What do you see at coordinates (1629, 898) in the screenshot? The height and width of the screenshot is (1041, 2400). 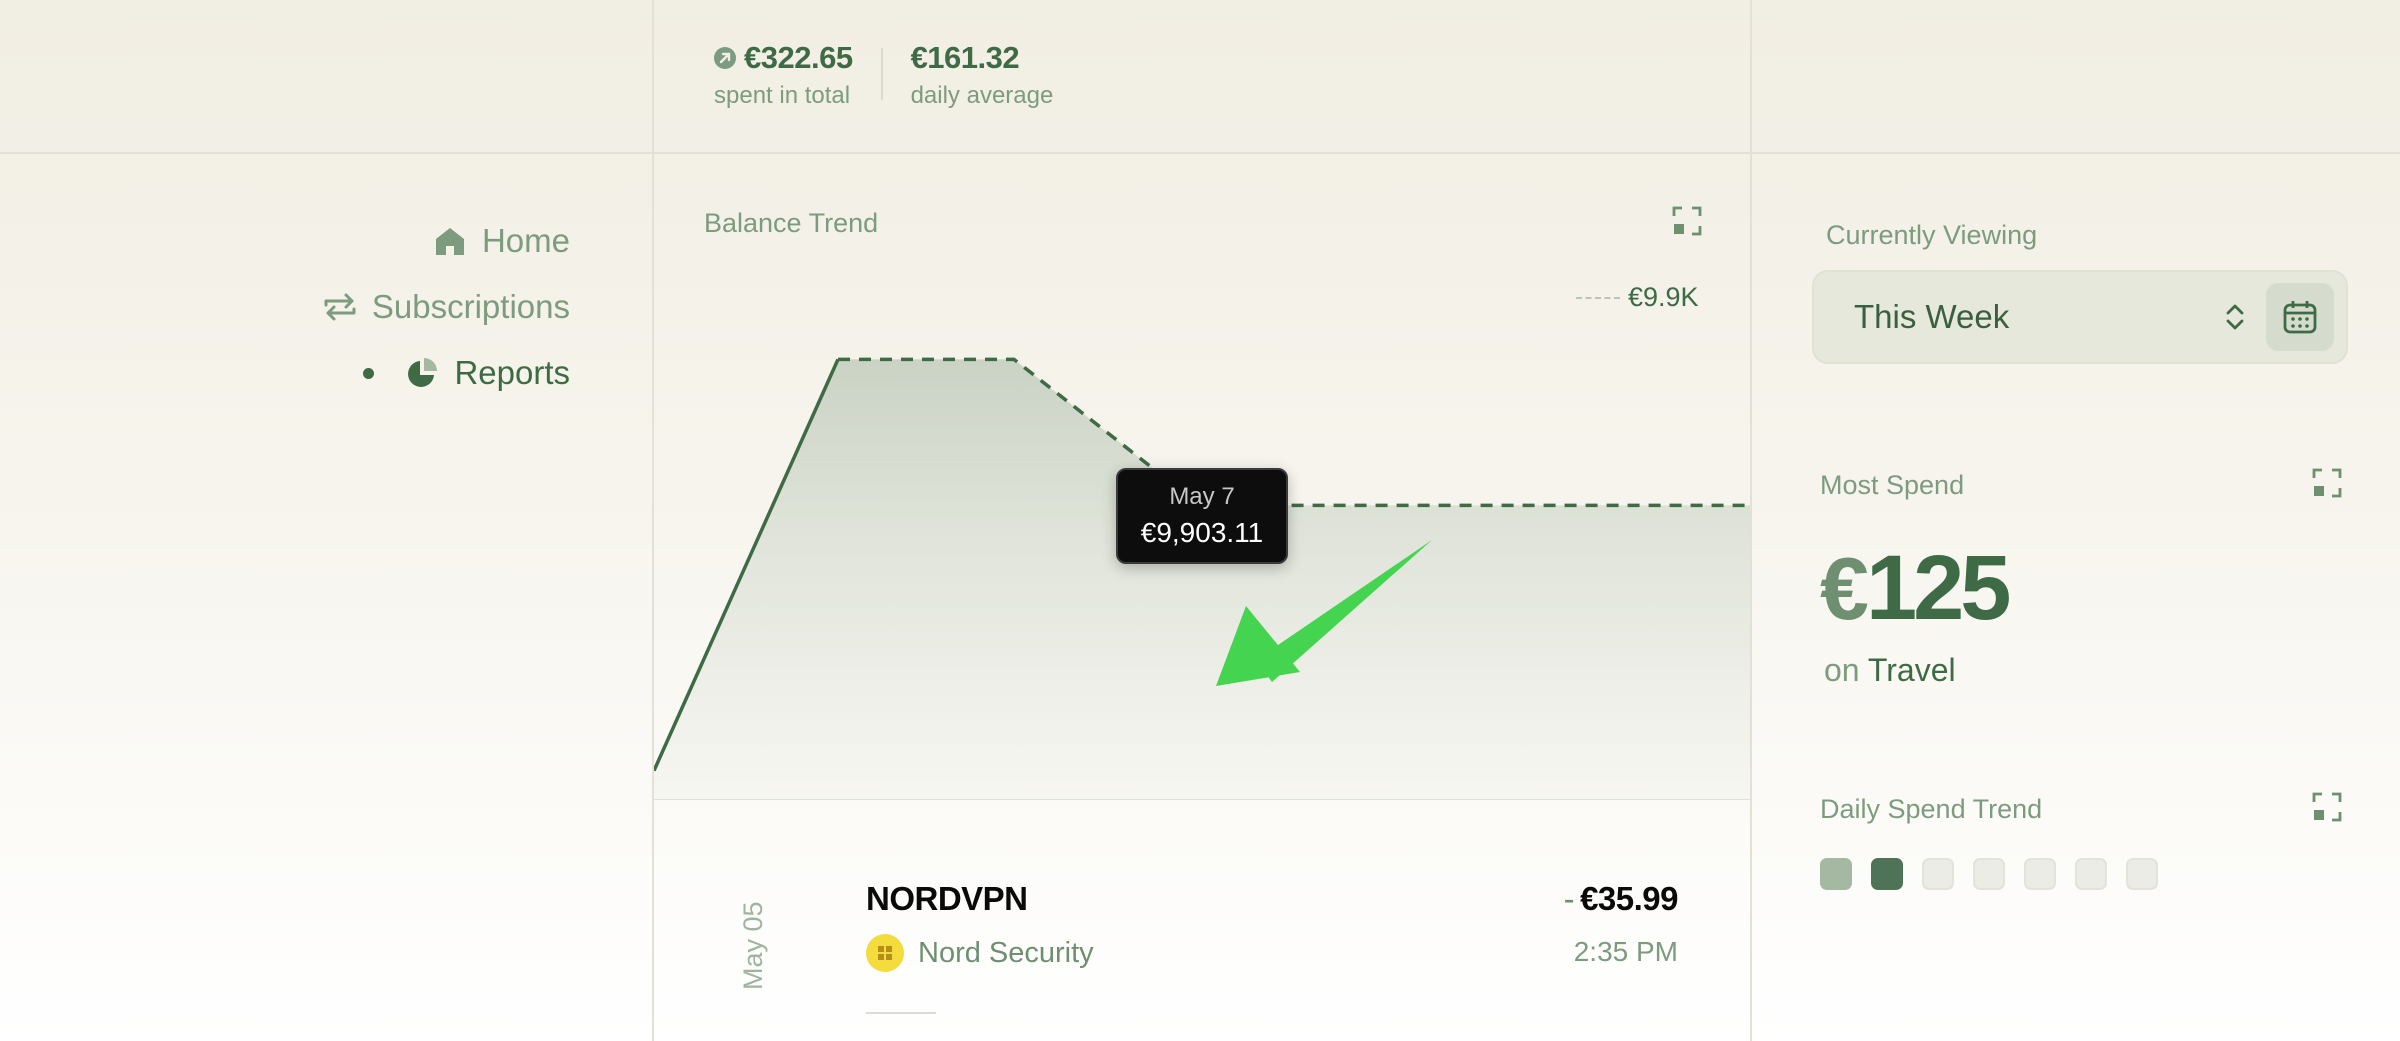 I see `amount-value: €35.99` at bounding box center [1629, 898].